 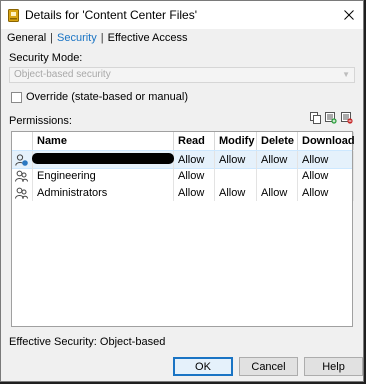 I want to click on close-button, so click(x=349, y=15).